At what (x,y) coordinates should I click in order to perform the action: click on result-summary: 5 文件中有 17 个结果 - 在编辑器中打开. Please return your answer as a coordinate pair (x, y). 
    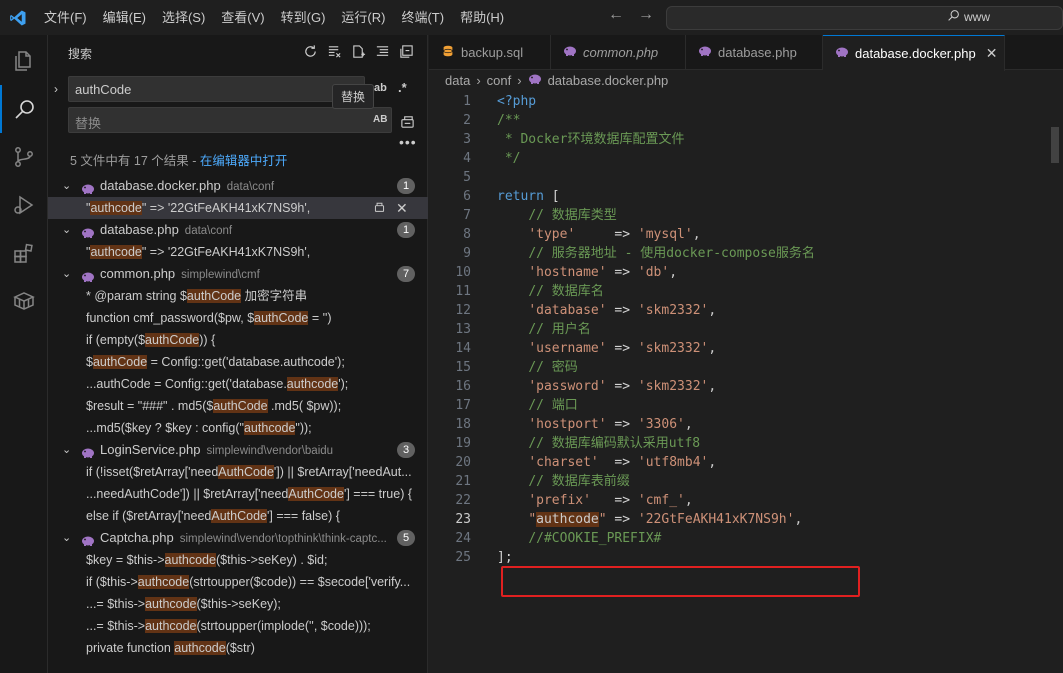
    Looking at the image, I should click on (179, 161).